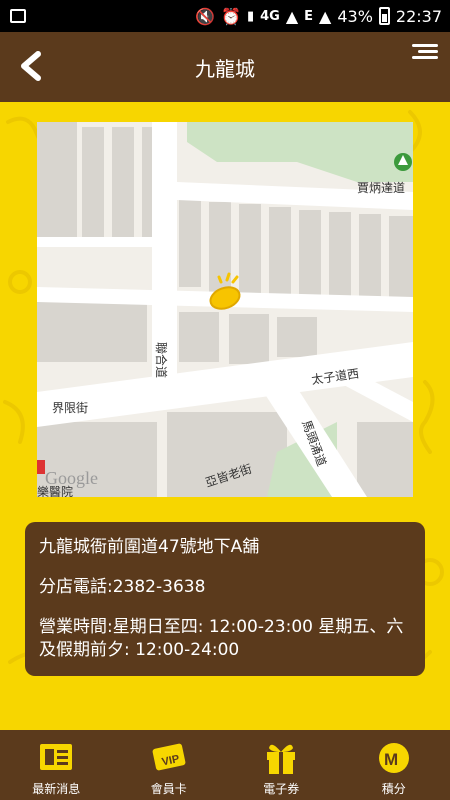  I want to click on nav-member-card: VIP 會員卡, so click(169, 768).